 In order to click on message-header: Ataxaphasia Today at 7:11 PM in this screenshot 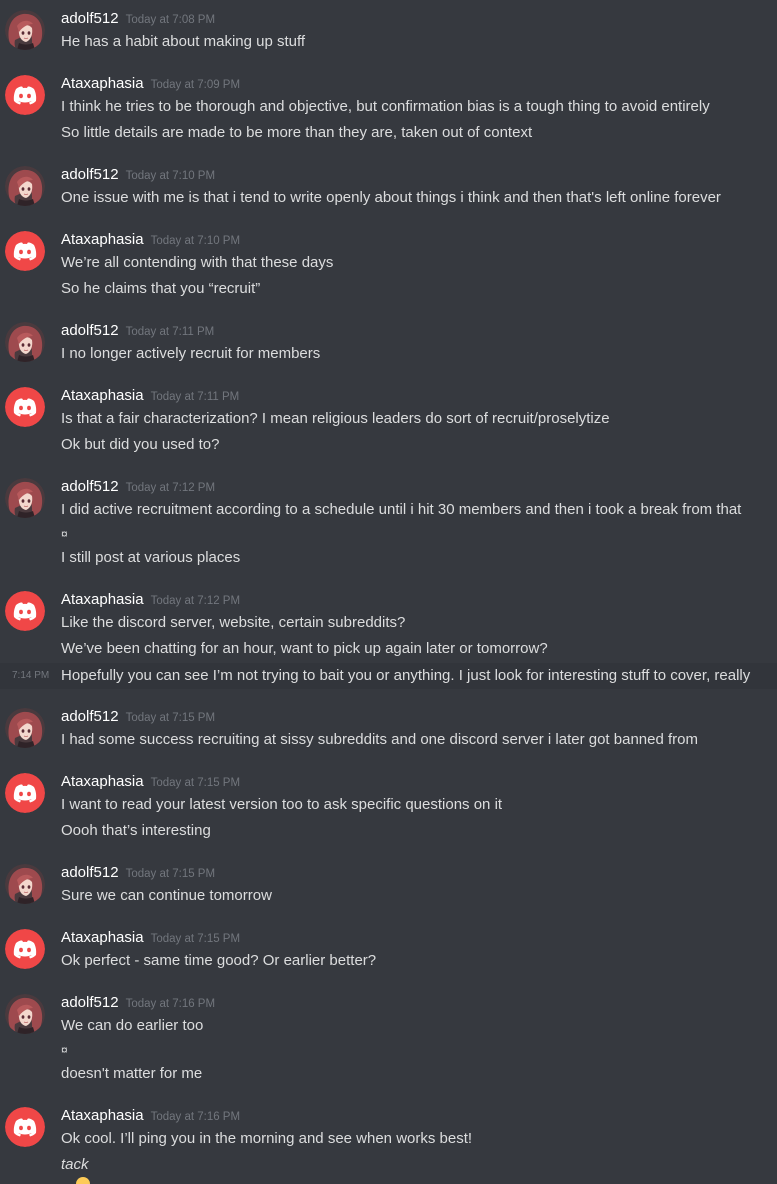, I will do `click(150, 396)`.